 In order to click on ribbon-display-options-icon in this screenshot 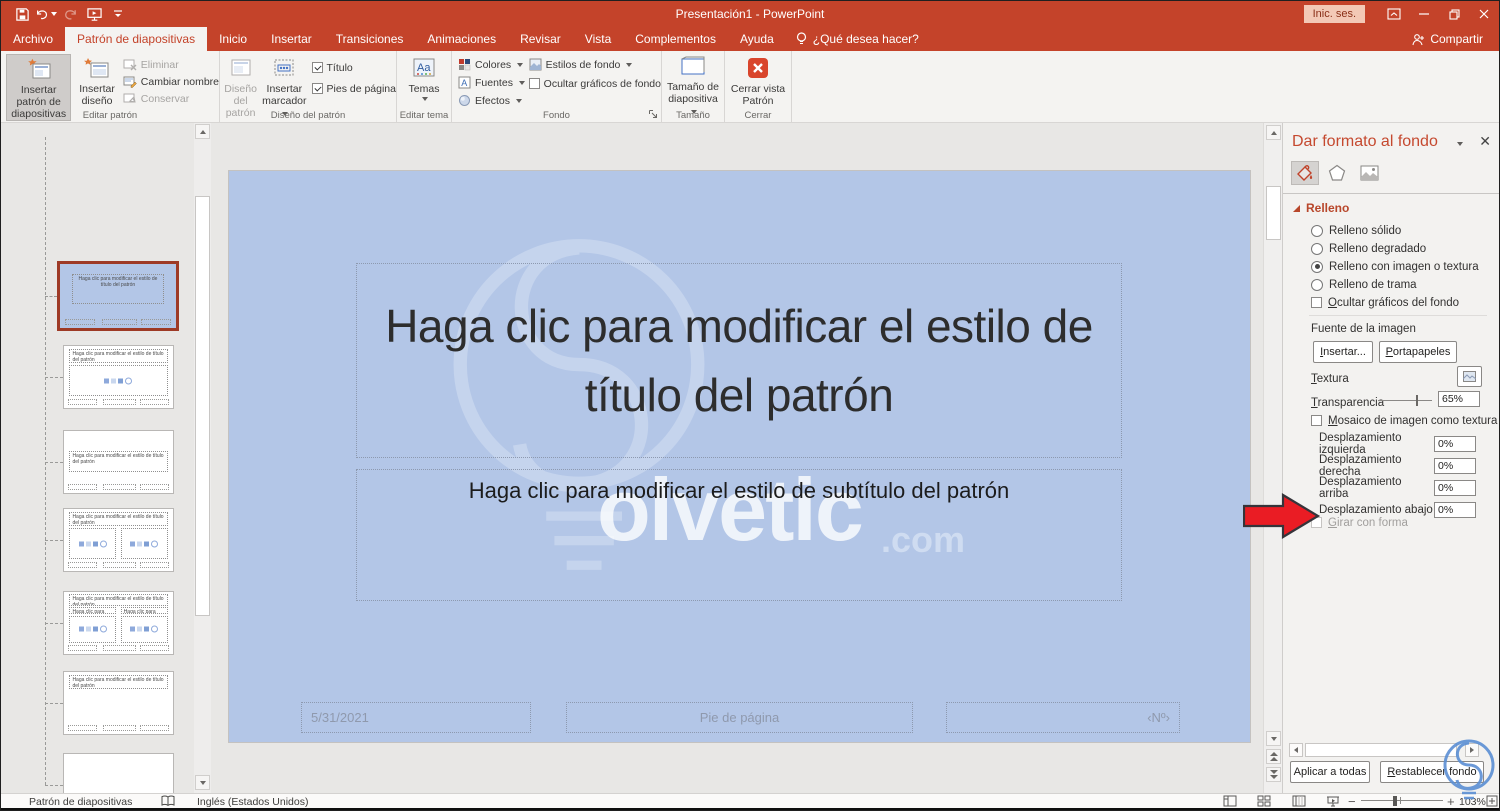, I will do `click(1394, 14)`.